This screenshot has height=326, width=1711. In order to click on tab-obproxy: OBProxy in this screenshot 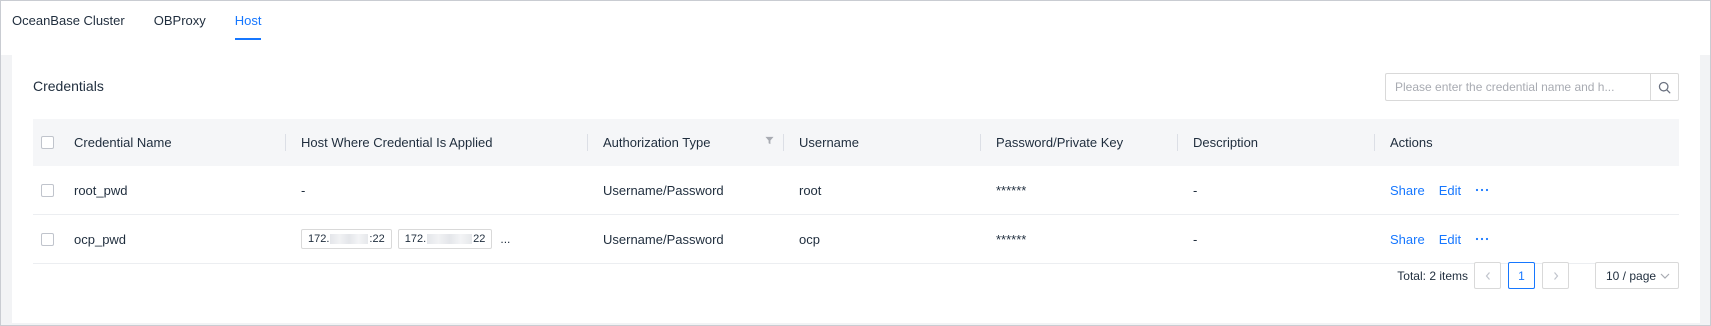, I will do `click(180, 26)`.